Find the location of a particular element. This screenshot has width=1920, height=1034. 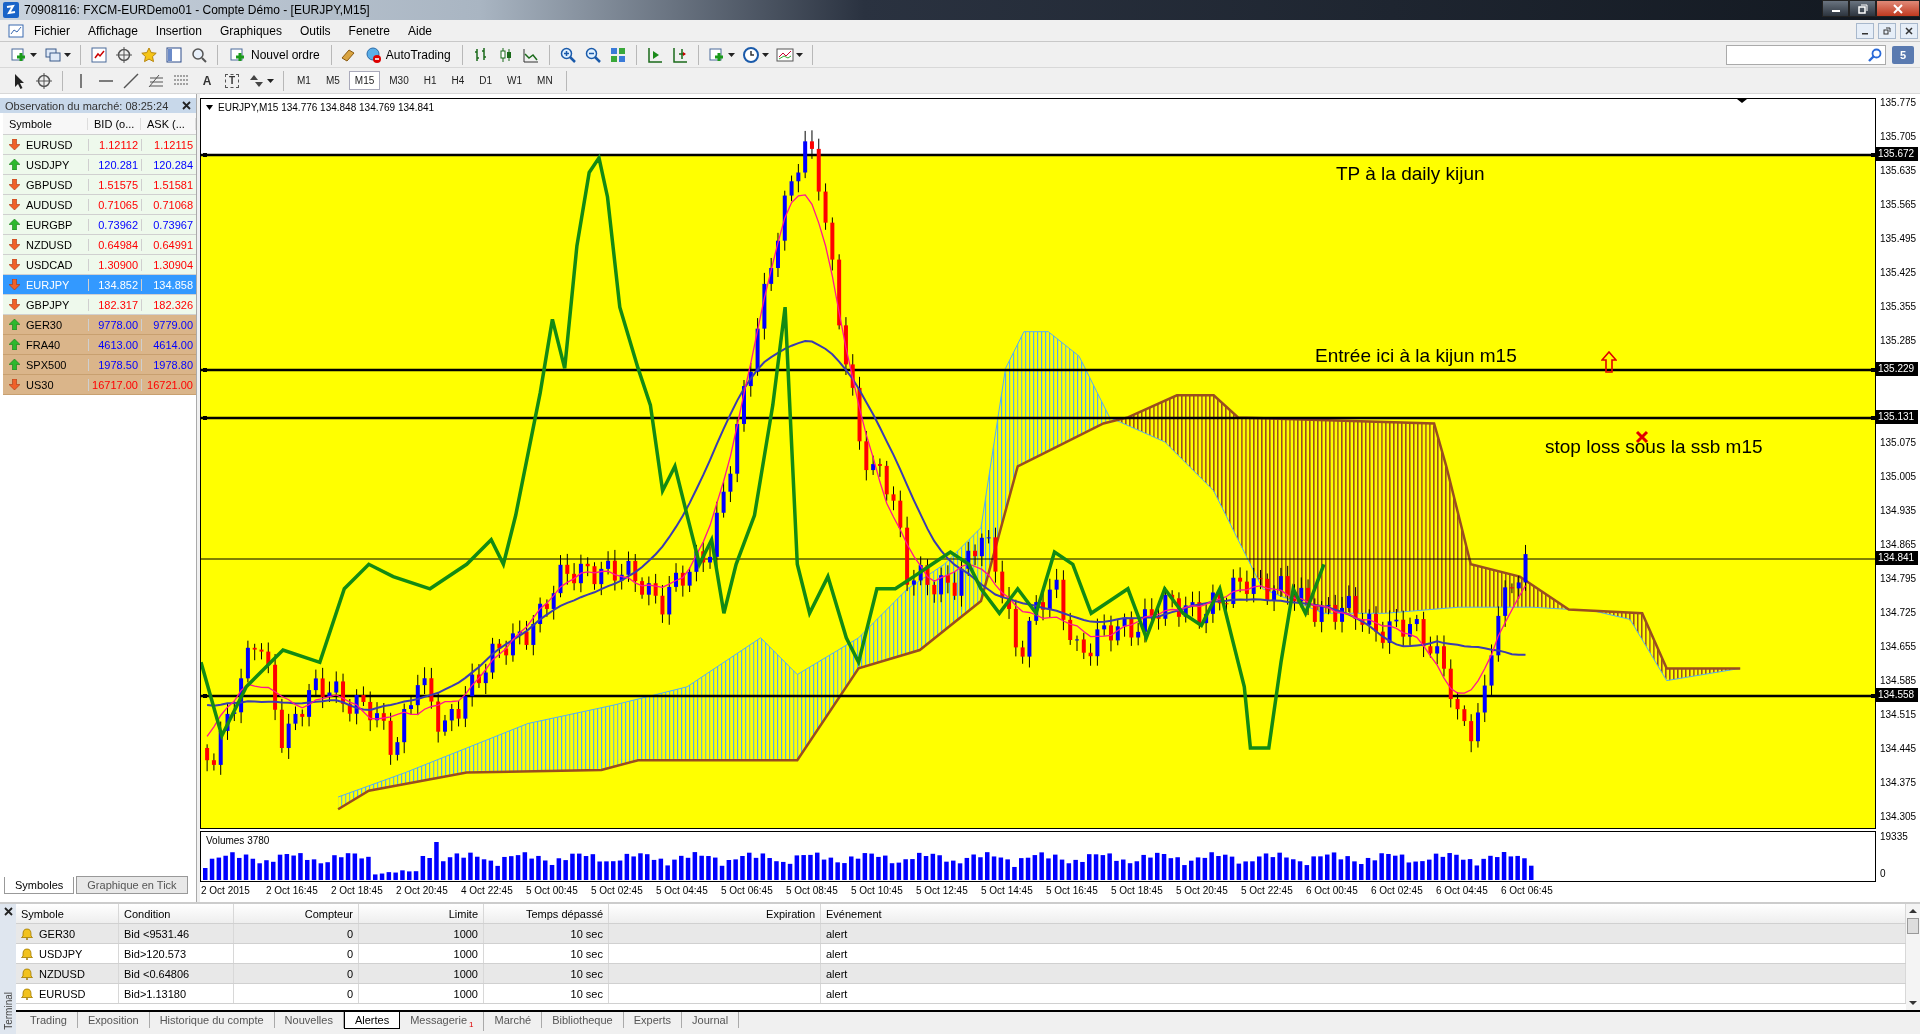

panel-tab: Trading is located at coordinates (49, 1020).